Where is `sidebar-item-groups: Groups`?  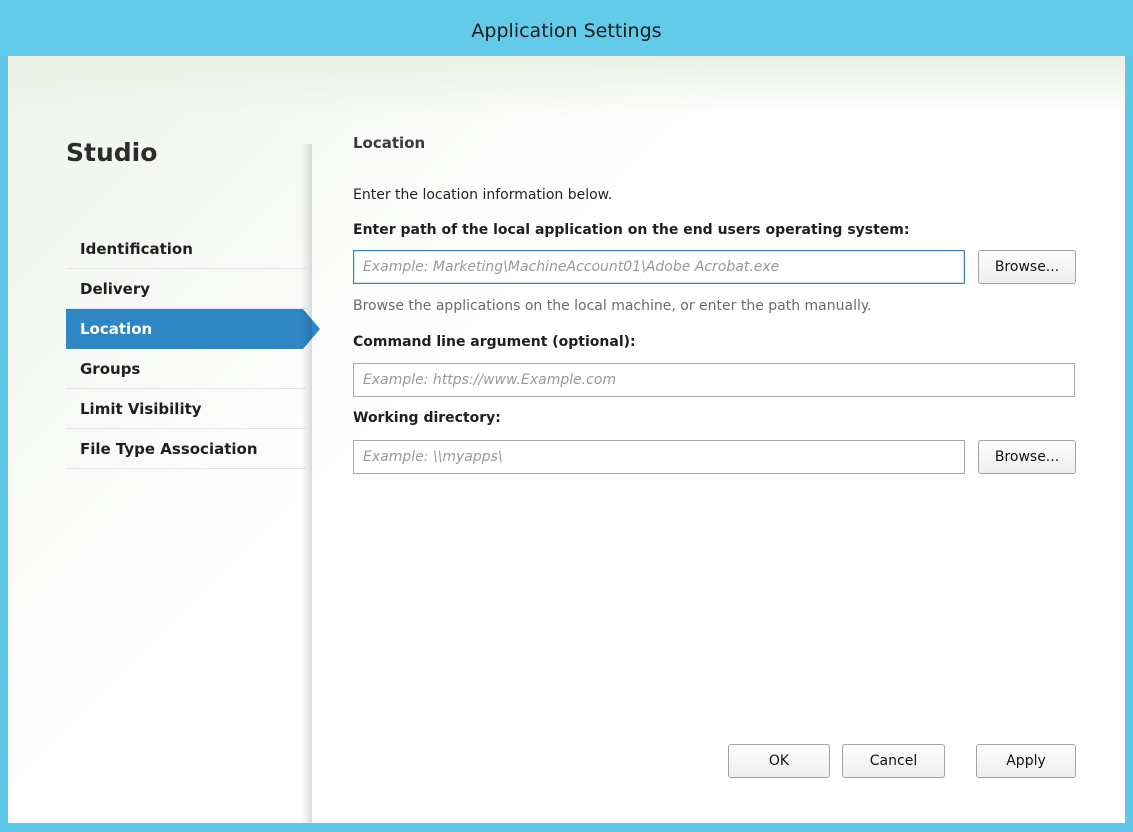
sidebar-item-groups: Groups is located at coordinates (186, 369).